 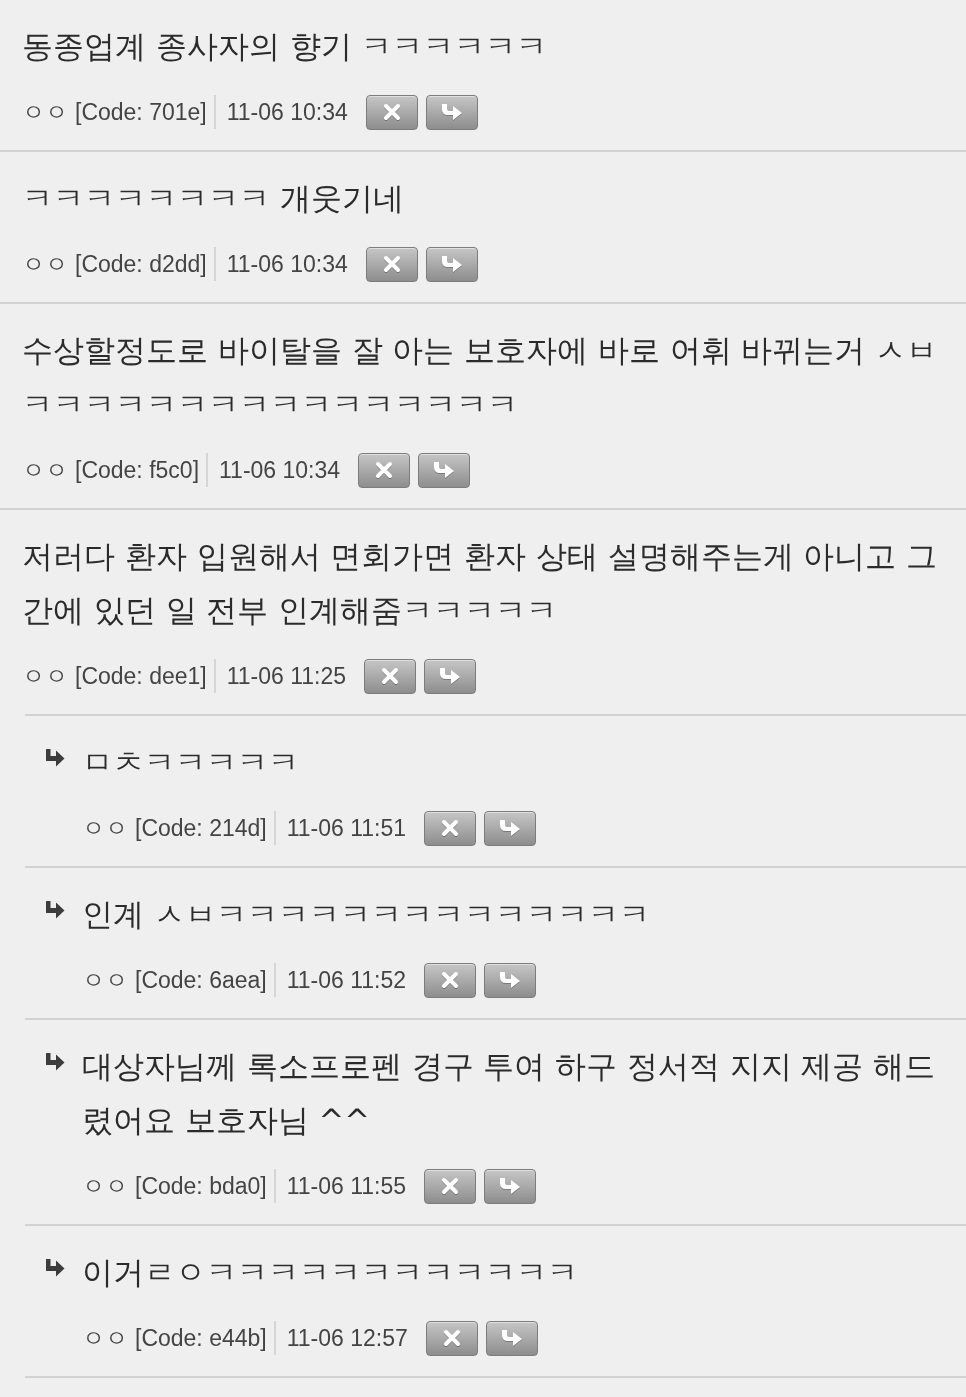 What do you see at coordinates (366, 915) in the screenshot?
I see `comment-text: 인계 ㅅㅂㅋㅋㅋㅋㅋㅋㅋㅋㅋㅋㅋㅋㅋㅋ` at bounding box center [366, 915].